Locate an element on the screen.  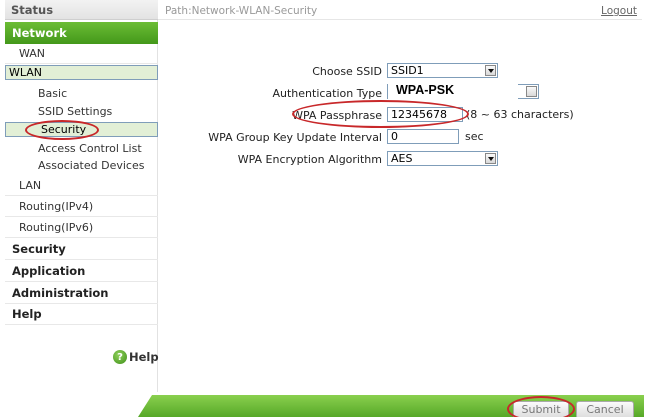
sidebar-section-administration: Administration is located at coordinates (81, 293).